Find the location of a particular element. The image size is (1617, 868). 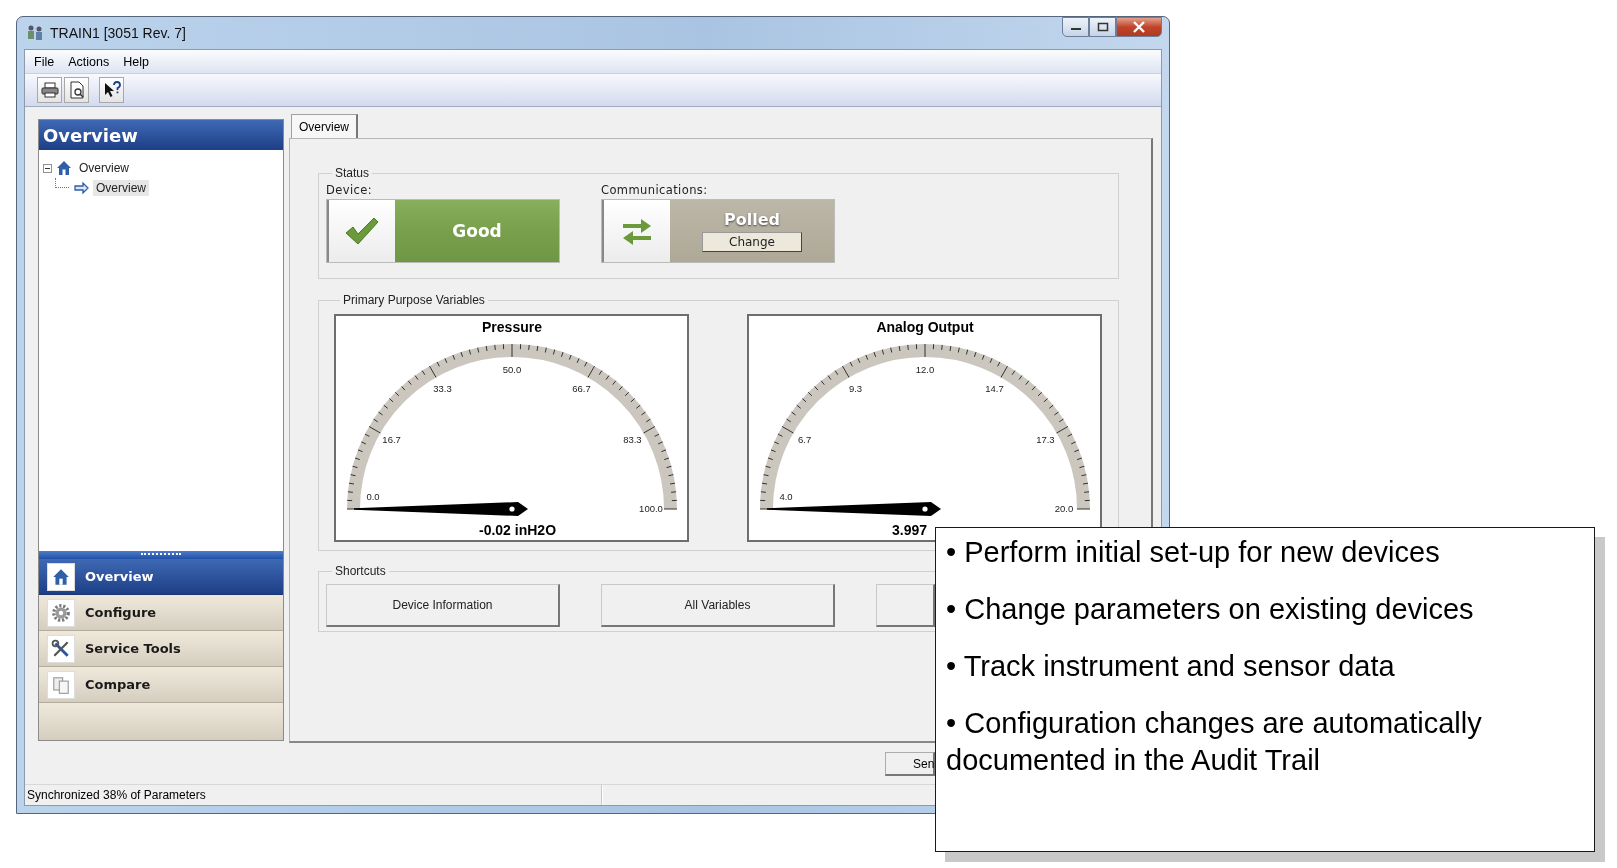

tab: Overview is located at coordinates (324, 126).